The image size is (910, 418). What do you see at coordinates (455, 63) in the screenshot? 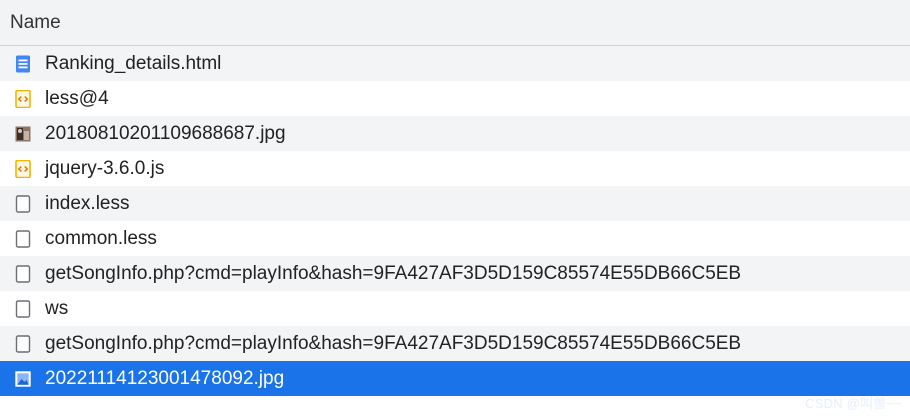
I see `request-row: Ranking_details.html` at bounding box center [455, 63].